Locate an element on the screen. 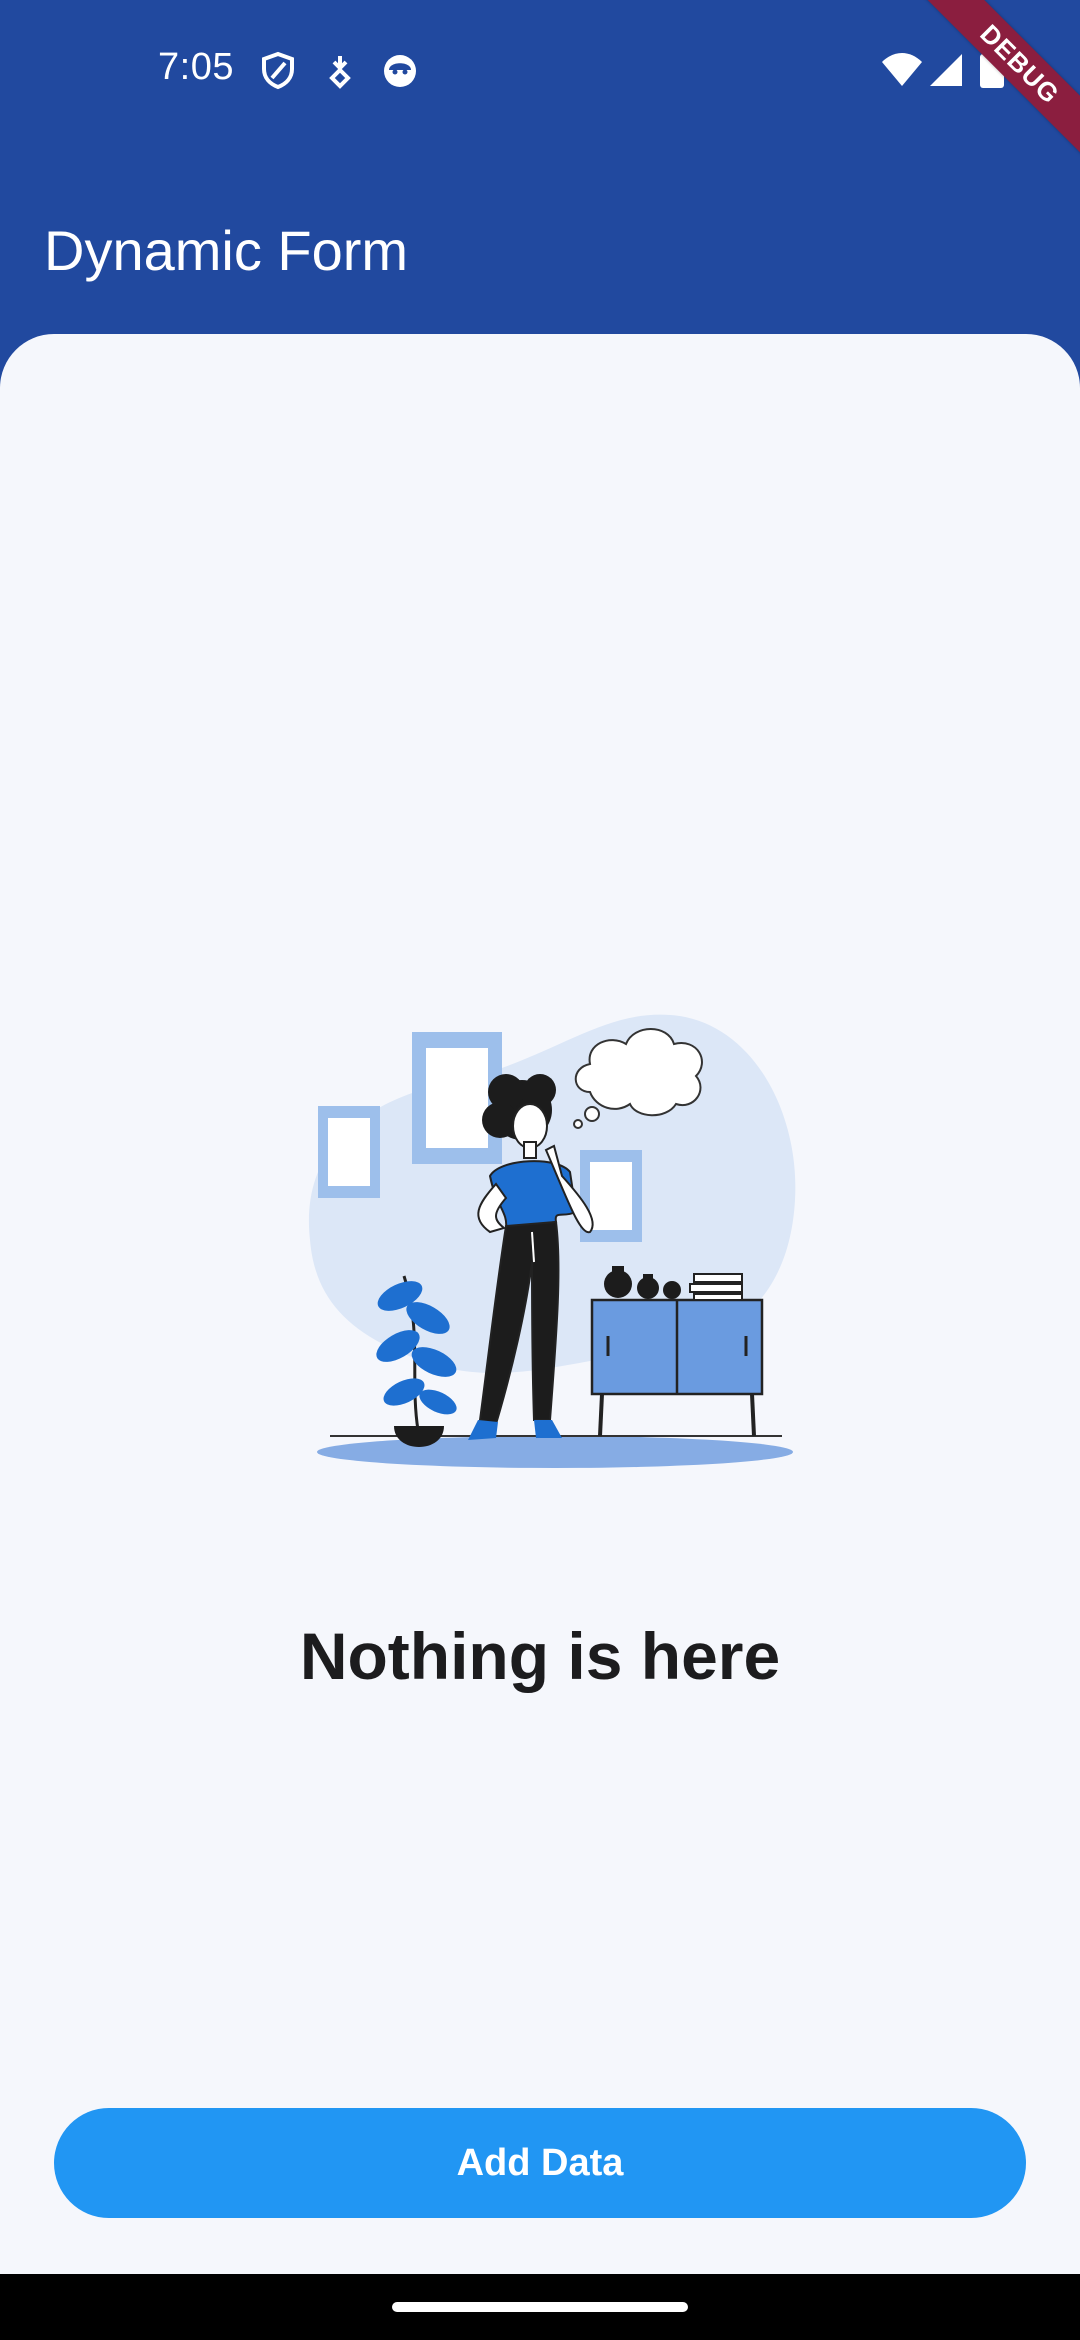  person-thinking-illustration is located at coordinates (550, 1240).